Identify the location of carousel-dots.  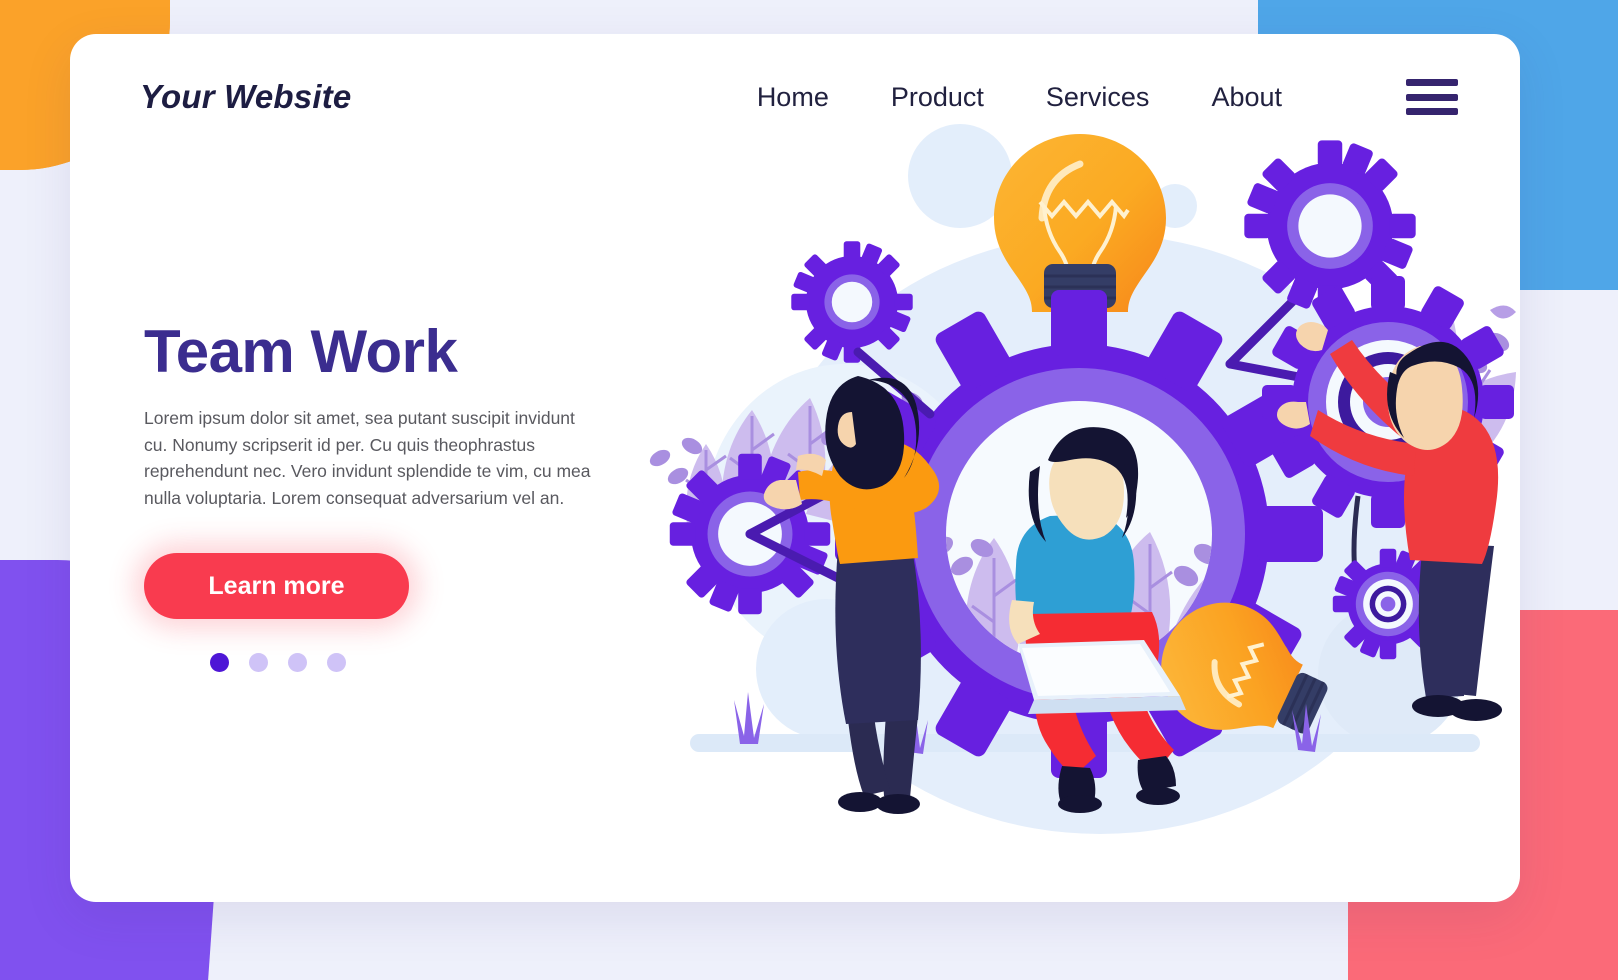
(437, 663).